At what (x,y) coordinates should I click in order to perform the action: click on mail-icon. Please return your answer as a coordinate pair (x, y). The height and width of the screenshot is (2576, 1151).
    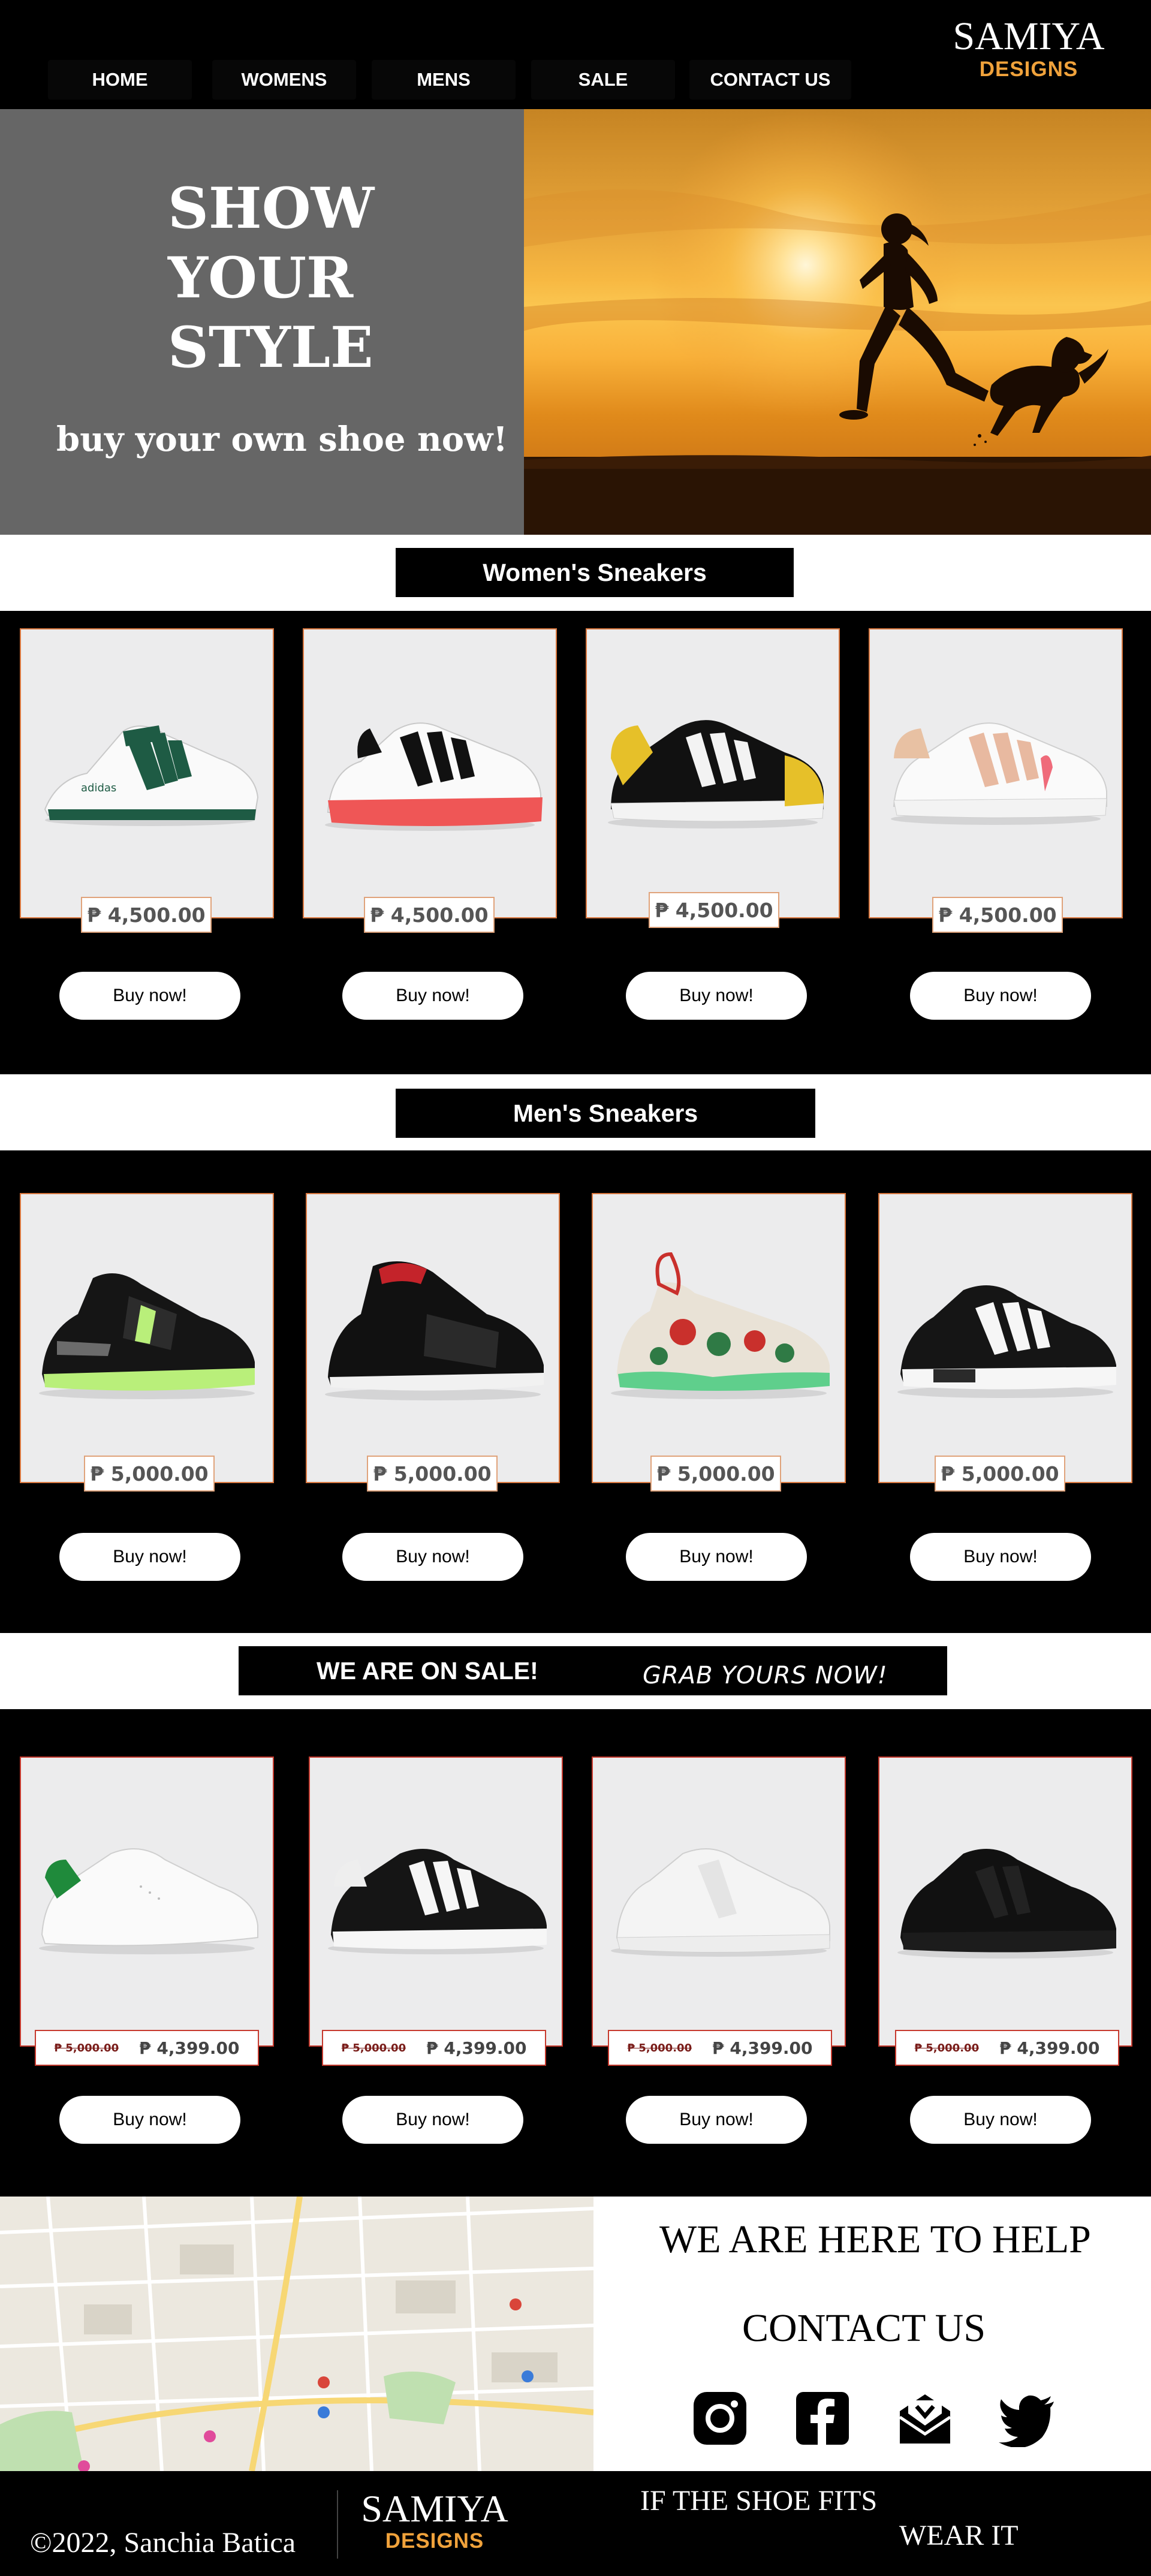
    Looking at the image, I should click on (925, 2418).